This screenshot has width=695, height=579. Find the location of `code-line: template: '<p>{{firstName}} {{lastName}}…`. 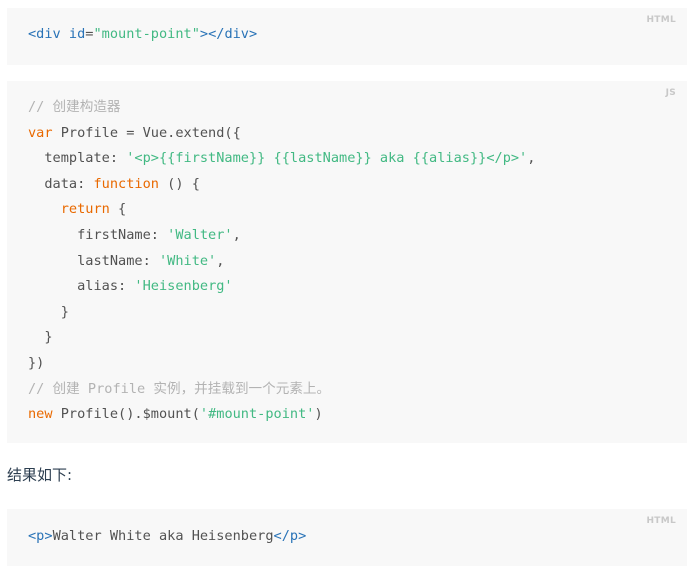

code-line: template: '<p>{{firstName}} {{lastName}}… is located at coordinates (281, 159).